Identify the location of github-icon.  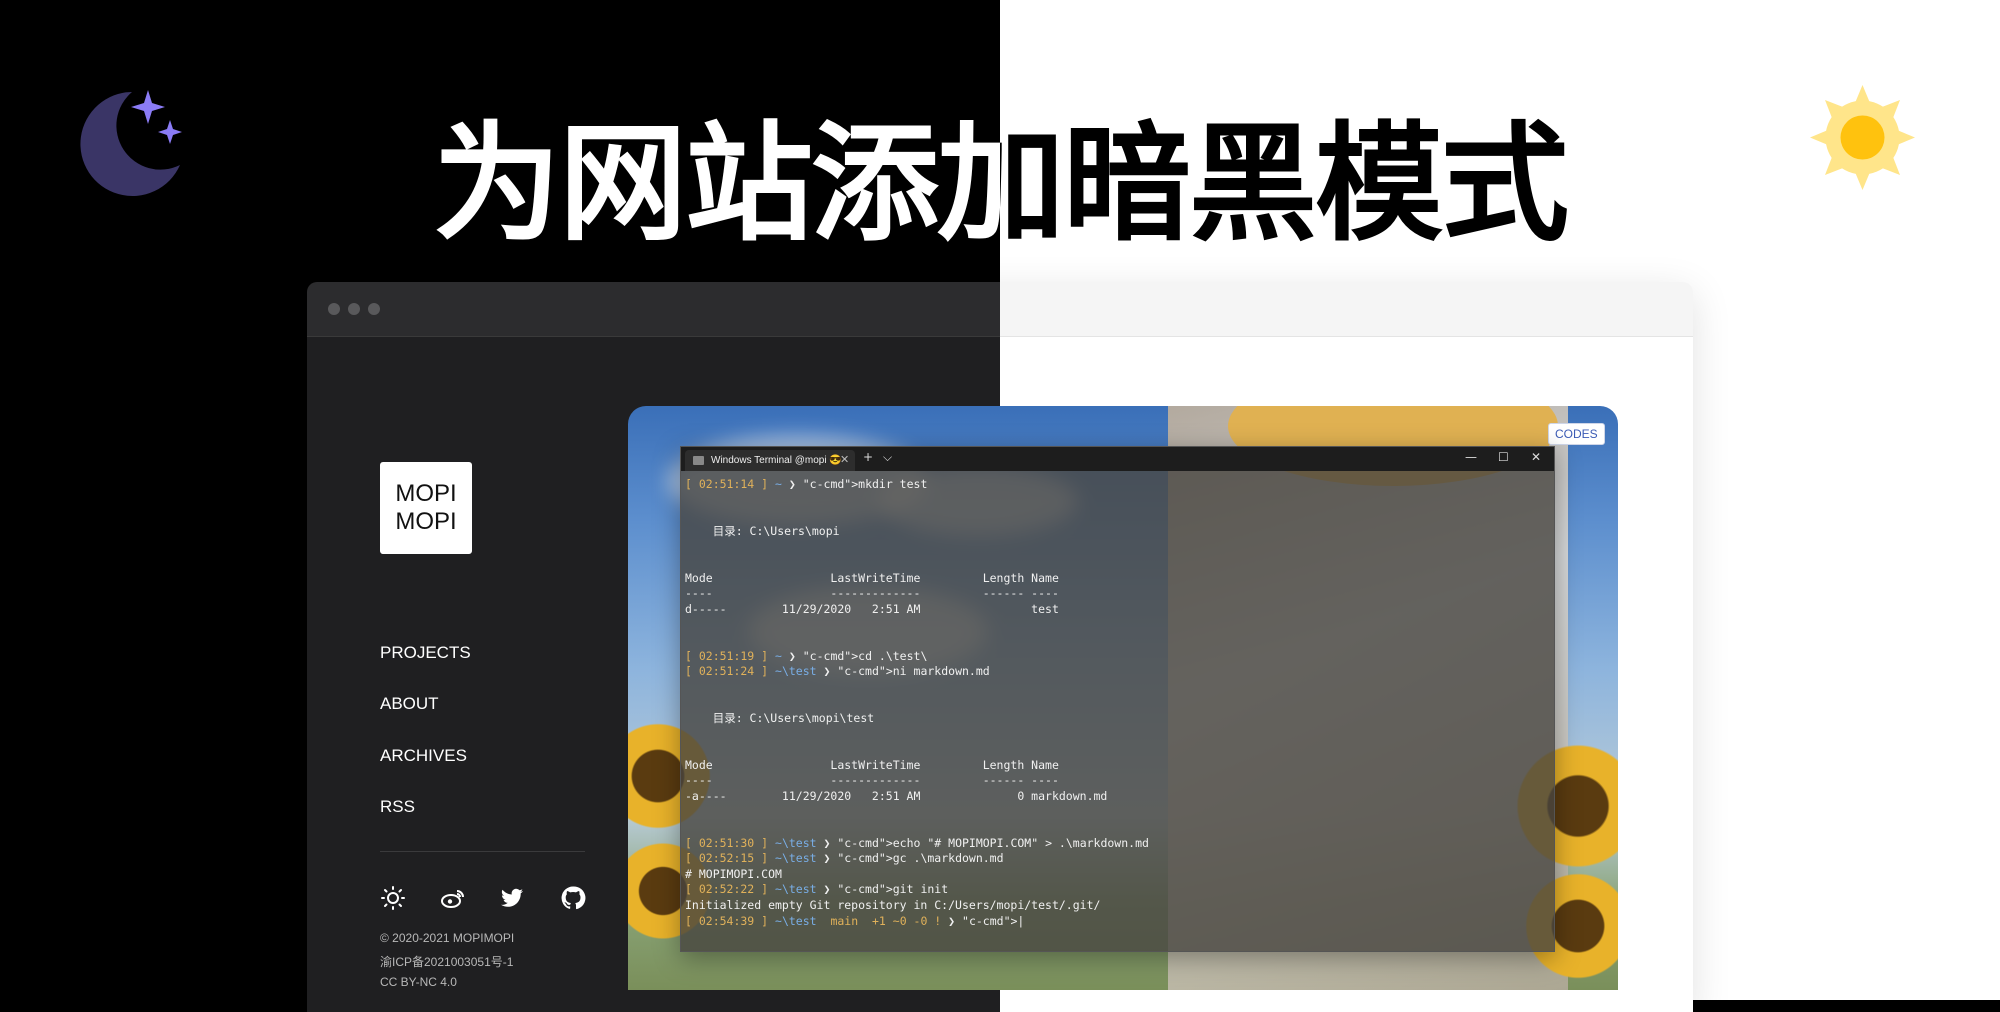
(573, 898).